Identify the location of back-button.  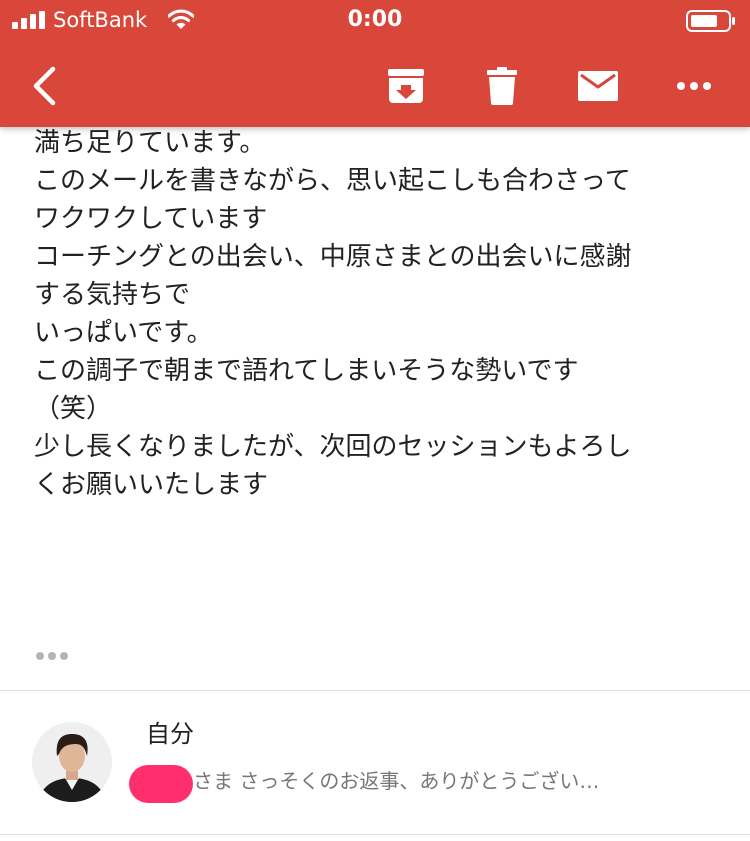
(44, 85).